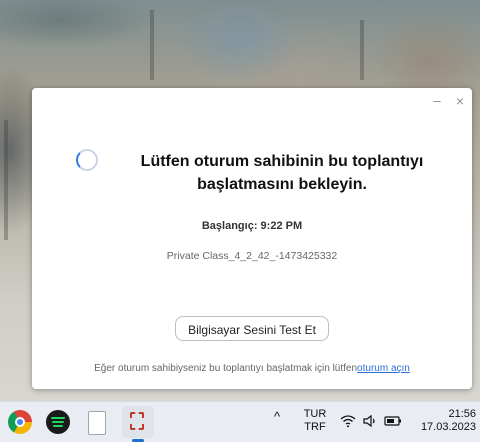 This screenshot has width=480, height=442. Describe the element at coordinates (282, 184) in the screenshot. I see `waiting-message-line2: başlatmasını bekleyin.` at that location.